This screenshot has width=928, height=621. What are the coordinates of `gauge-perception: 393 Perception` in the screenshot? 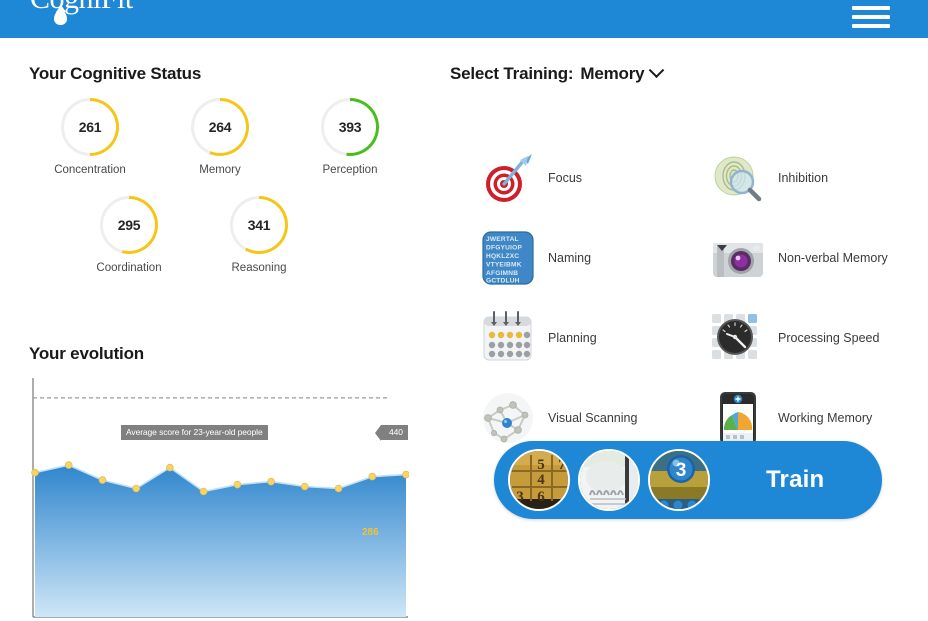 It's located at (350, 138).